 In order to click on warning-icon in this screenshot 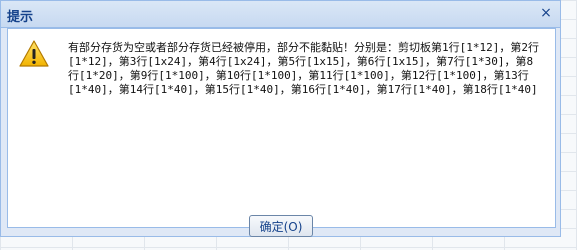, I will do `click(34, 53)`.